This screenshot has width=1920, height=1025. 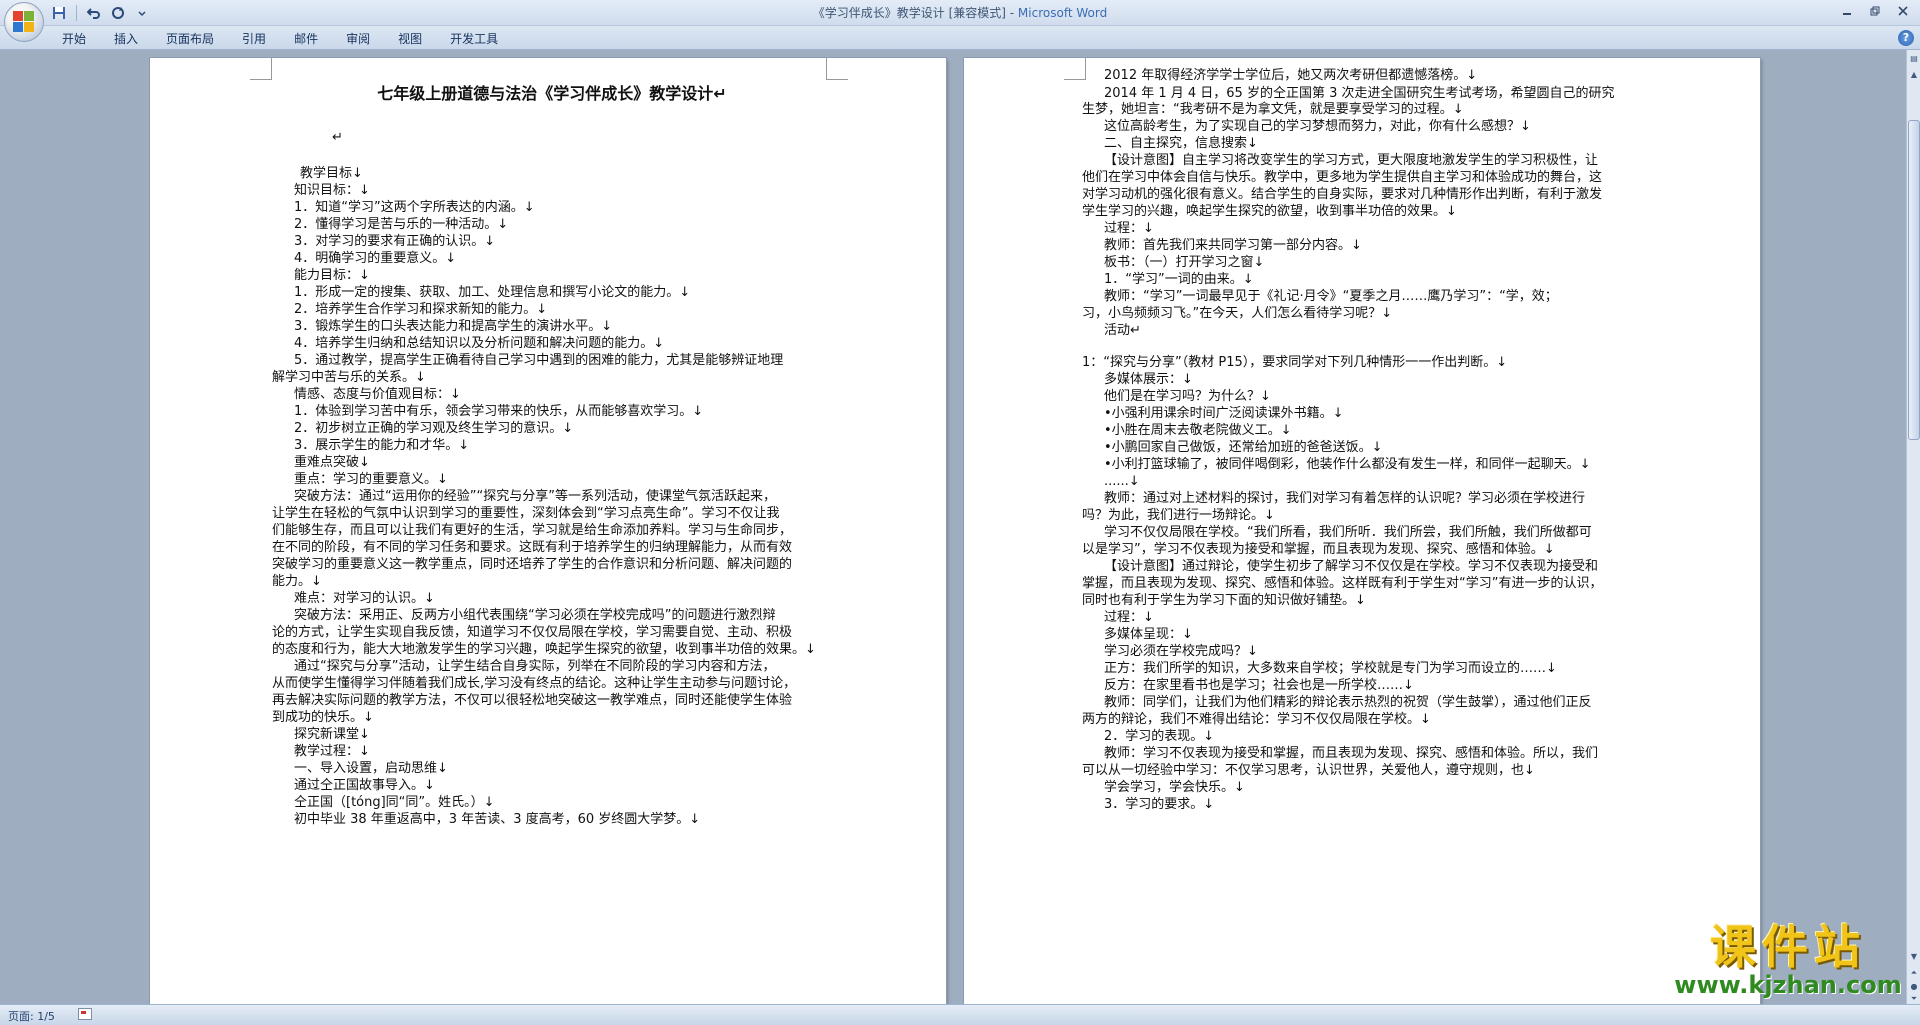 I want to click on page-1-line: 突破学习的重要意义这一教学重点，同时还培养了学生的合作意识和分析问题、解决问题的, so click(x=532, y=564).